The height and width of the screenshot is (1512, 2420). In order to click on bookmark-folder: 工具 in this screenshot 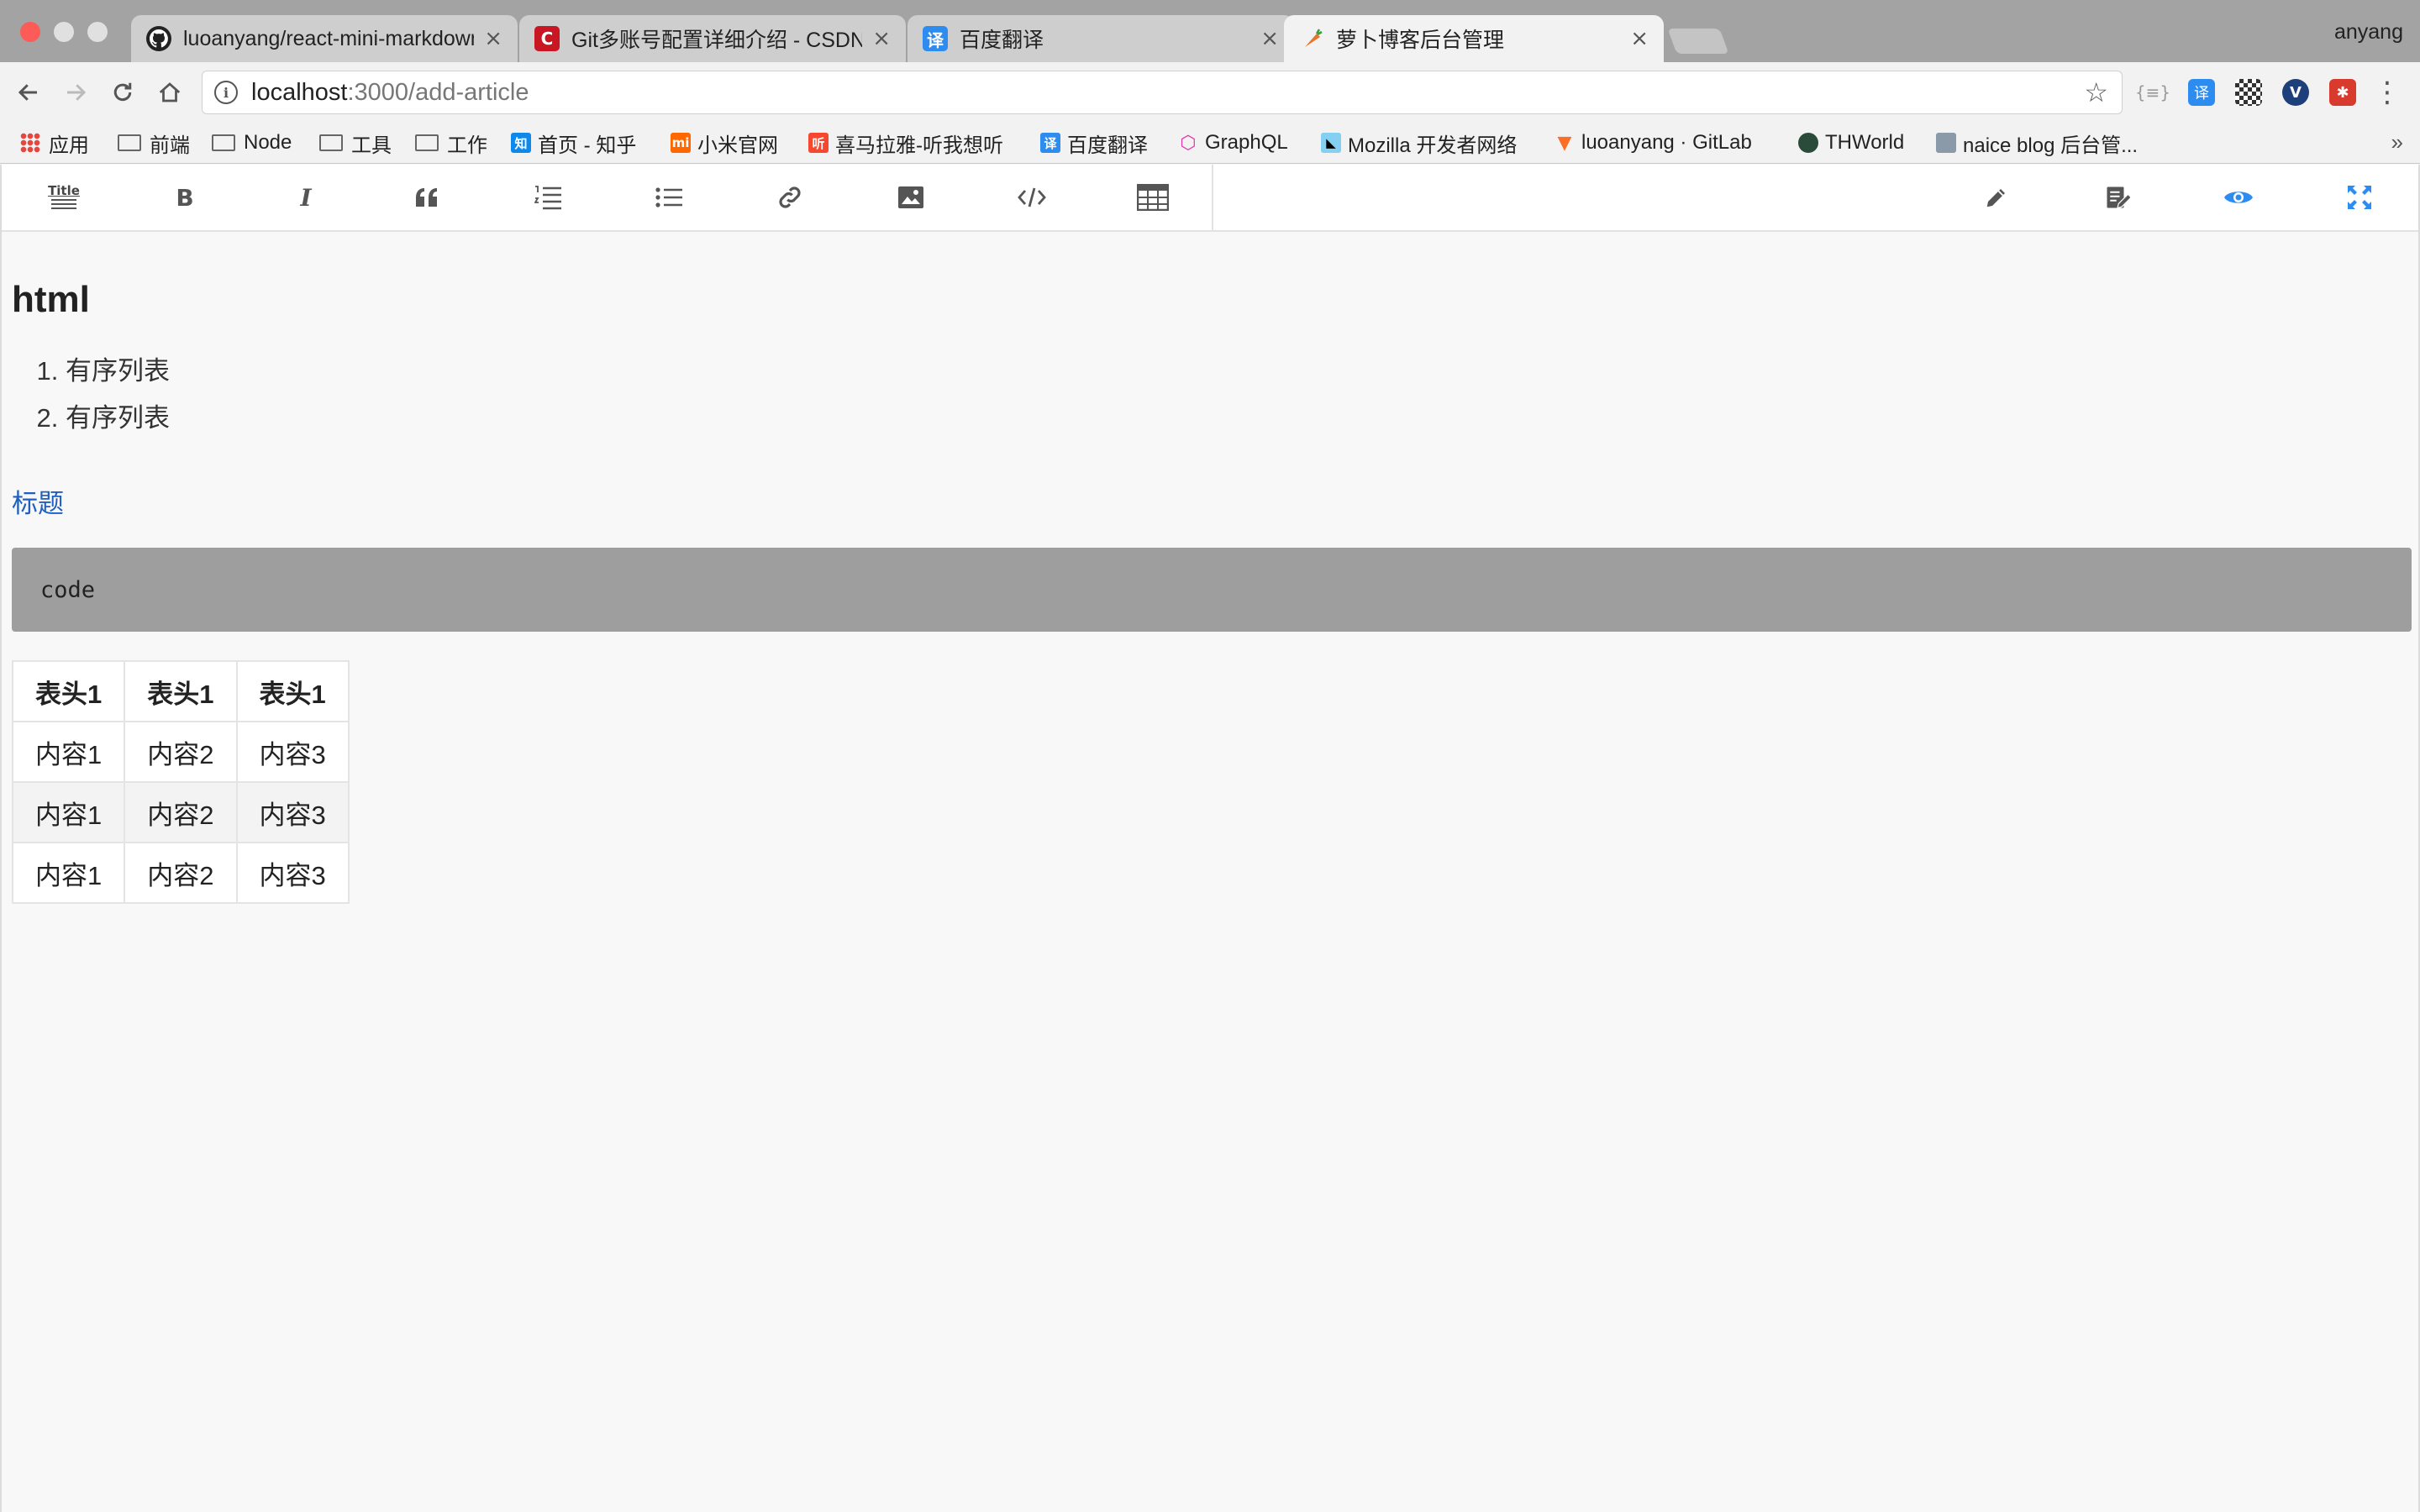, I will do `click(355, 143)`.